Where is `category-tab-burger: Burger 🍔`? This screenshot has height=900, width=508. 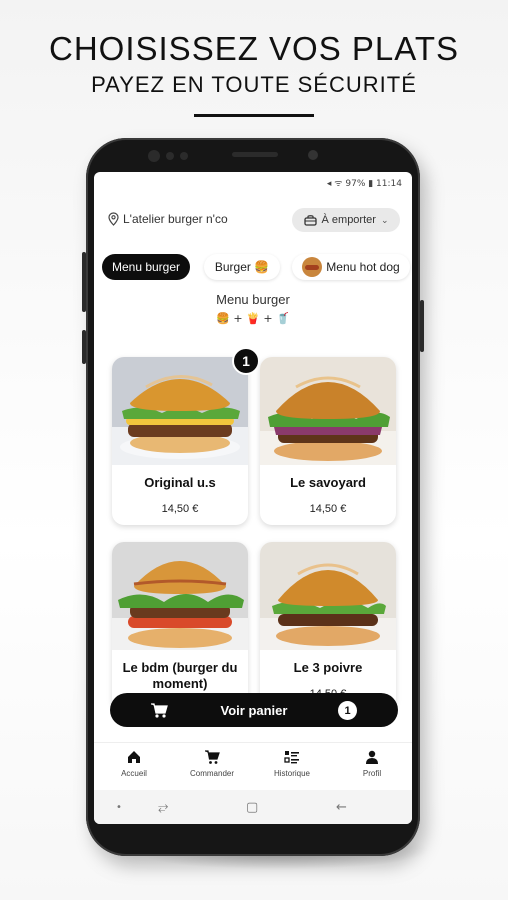 category-tab-burger: Burger 🍔 is located at coordinates (242, 267).